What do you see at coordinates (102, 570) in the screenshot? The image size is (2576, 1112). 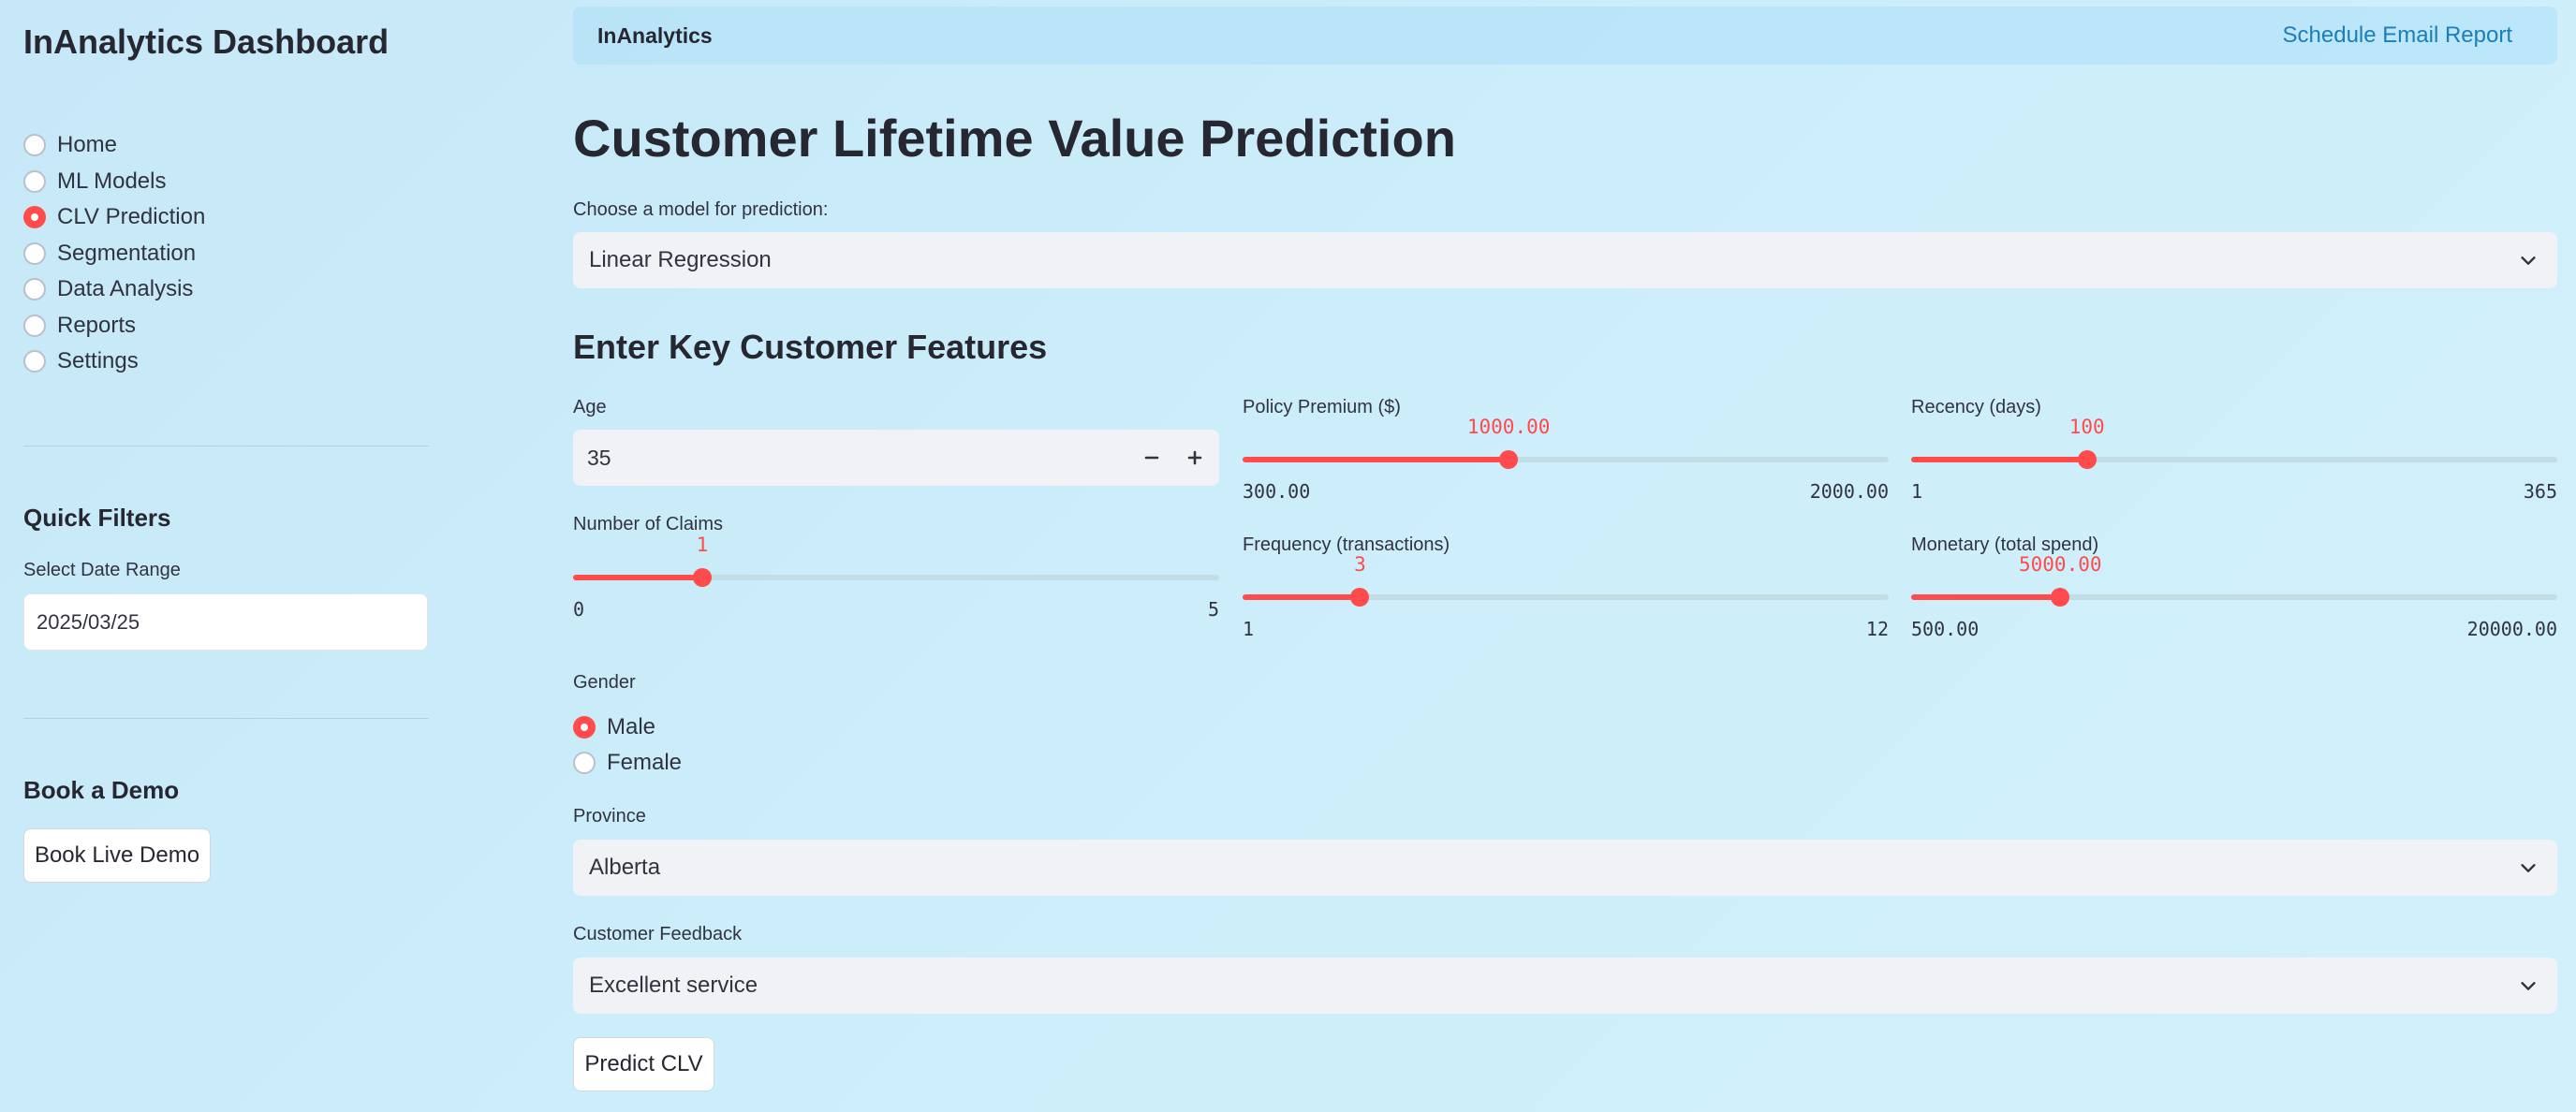 I see `date-range-label: Select Date Range` at bounding box center [102, 570].